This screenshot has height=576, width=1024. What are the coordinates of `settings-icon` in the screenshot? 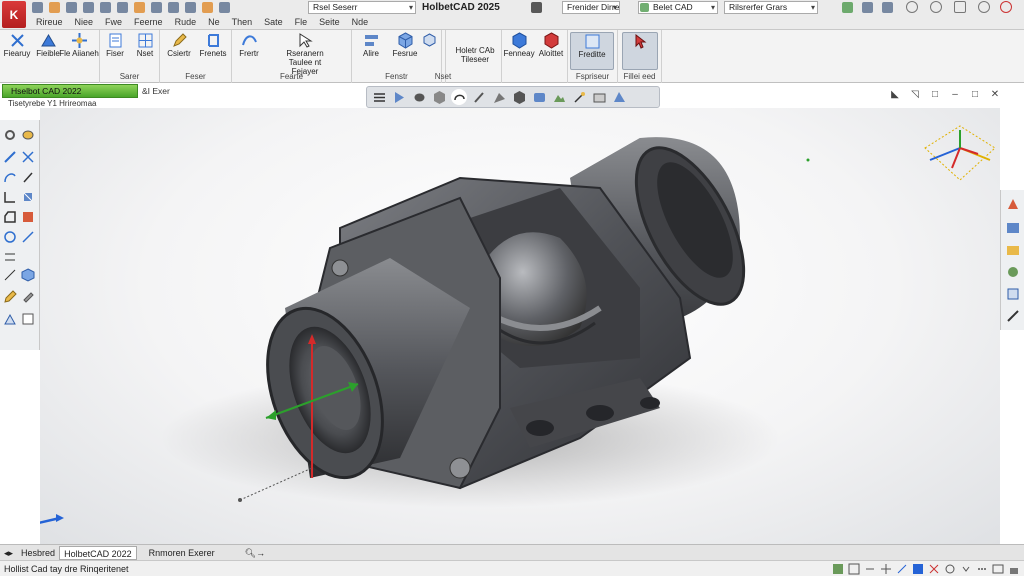 It's located at (867, 7).